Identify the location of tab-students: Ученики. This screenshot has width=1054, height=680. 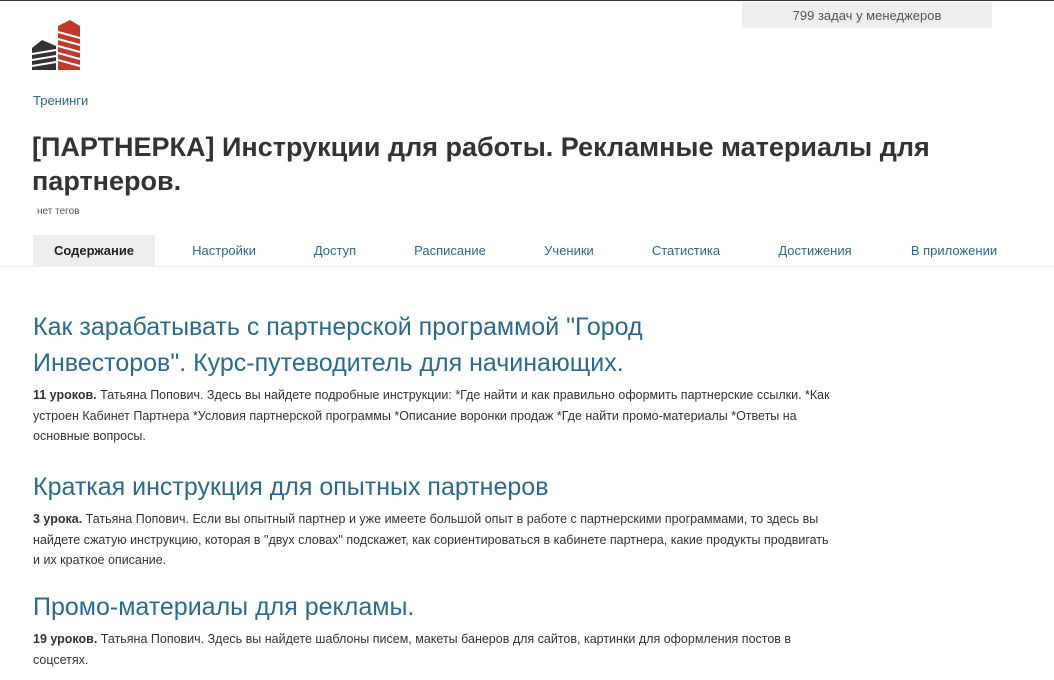
(569, 250).